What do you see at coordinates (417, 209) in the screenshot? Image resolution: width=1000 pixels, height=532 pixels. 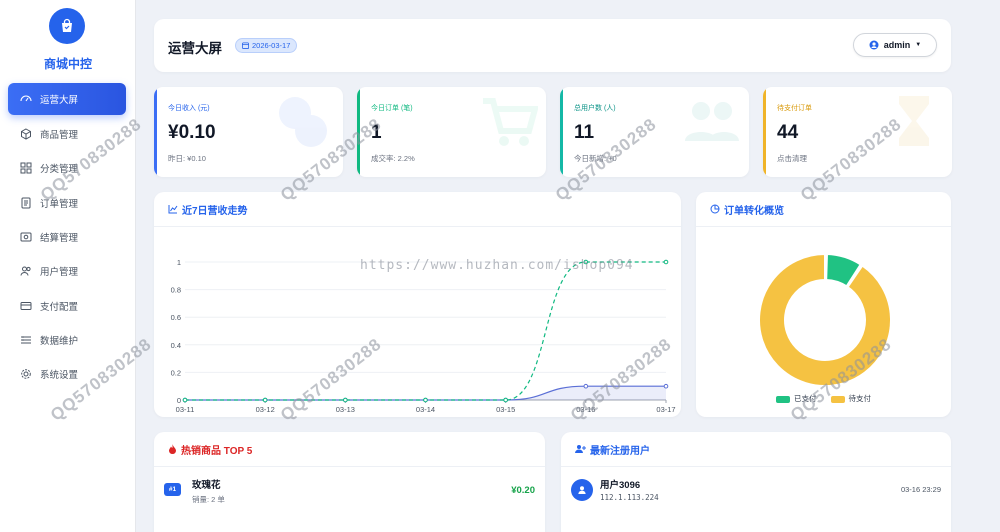 I see `panel-header: 近7日营收走势` at bounding box center [417, 209].